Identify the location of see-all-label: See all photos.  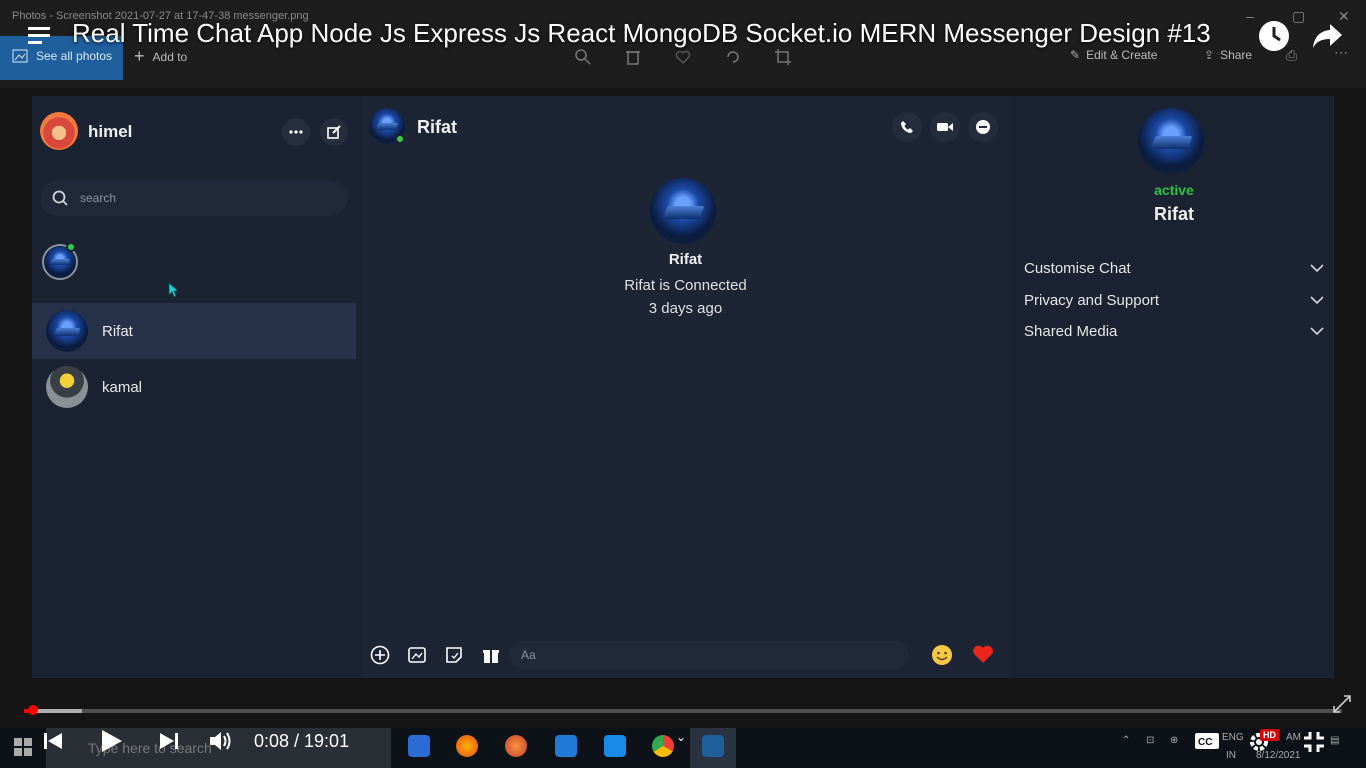
(74, 56).